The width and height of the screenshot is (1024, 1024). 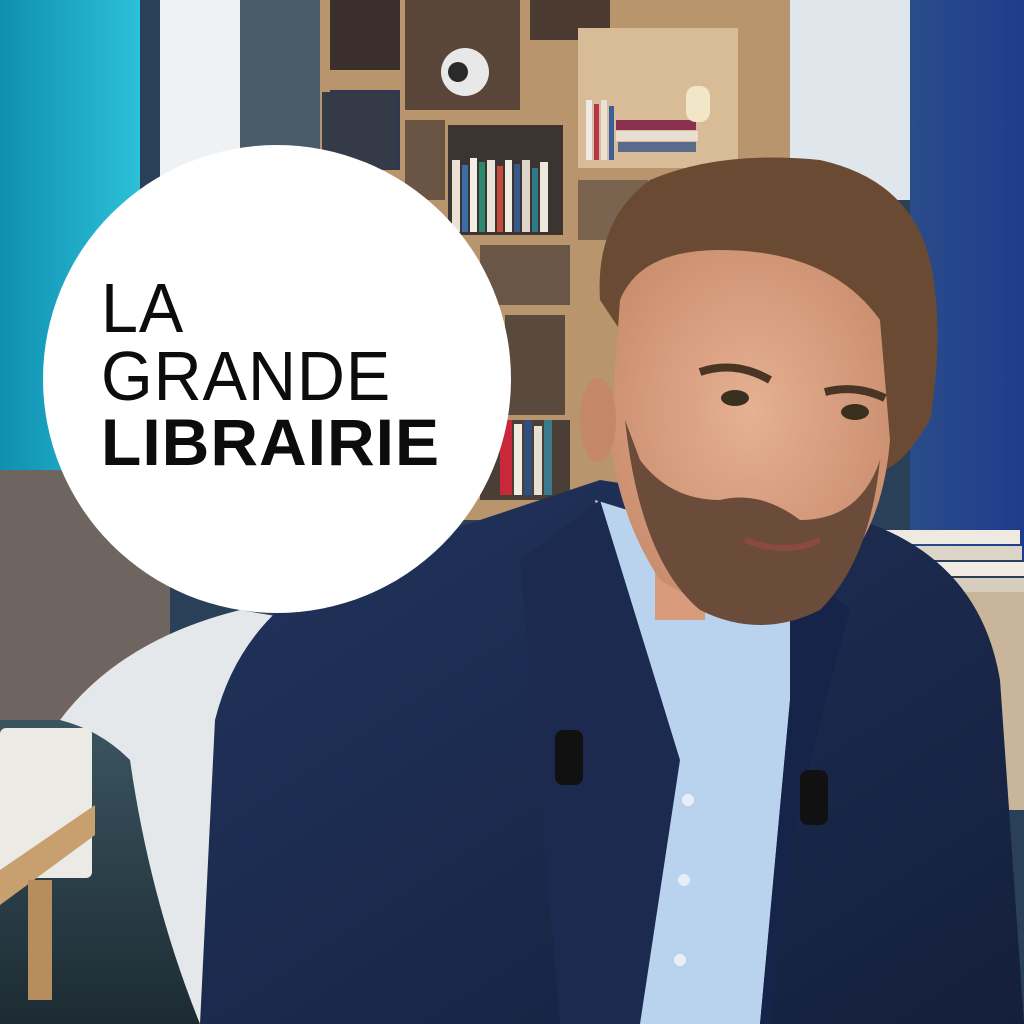 I want to click on logo-text-line-3: LIBRAIRIE, so click(x=270, y=442).